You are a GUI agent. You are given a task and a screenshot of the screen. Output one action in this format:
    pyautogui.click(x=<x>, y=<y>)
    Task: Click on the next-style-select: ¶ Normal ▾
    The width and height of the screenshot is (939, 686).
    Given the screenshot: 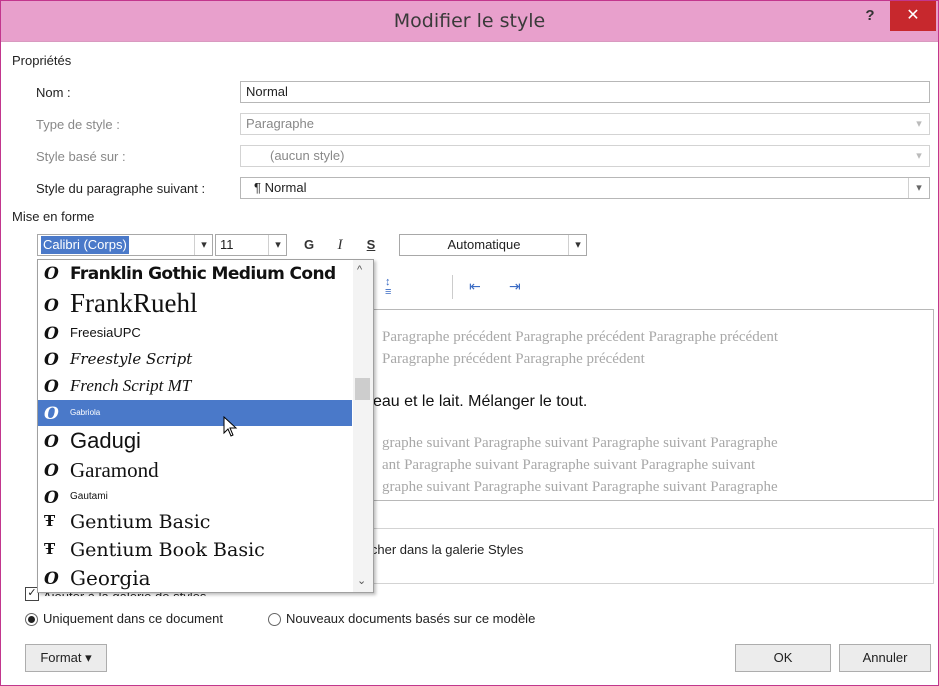 What is the action you would take?
    pyautogui.click(x=585, y=188)
    